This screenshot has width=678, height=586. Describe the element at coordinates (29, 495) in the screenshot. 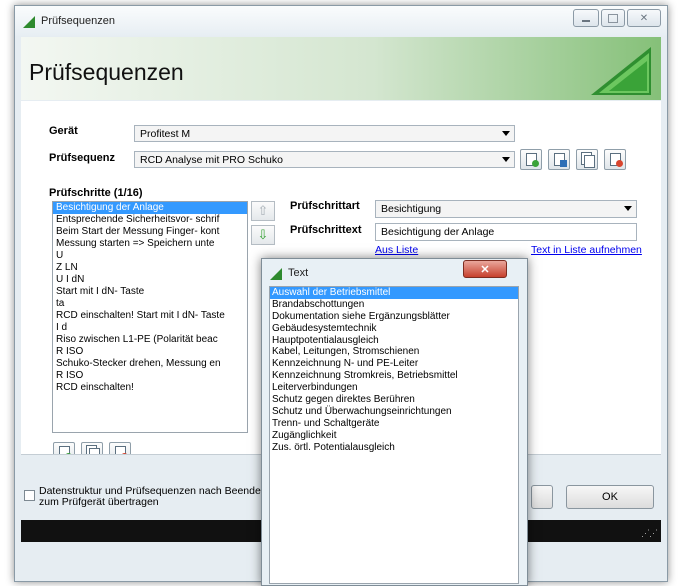

I see `transfer-checkbox` at that location.